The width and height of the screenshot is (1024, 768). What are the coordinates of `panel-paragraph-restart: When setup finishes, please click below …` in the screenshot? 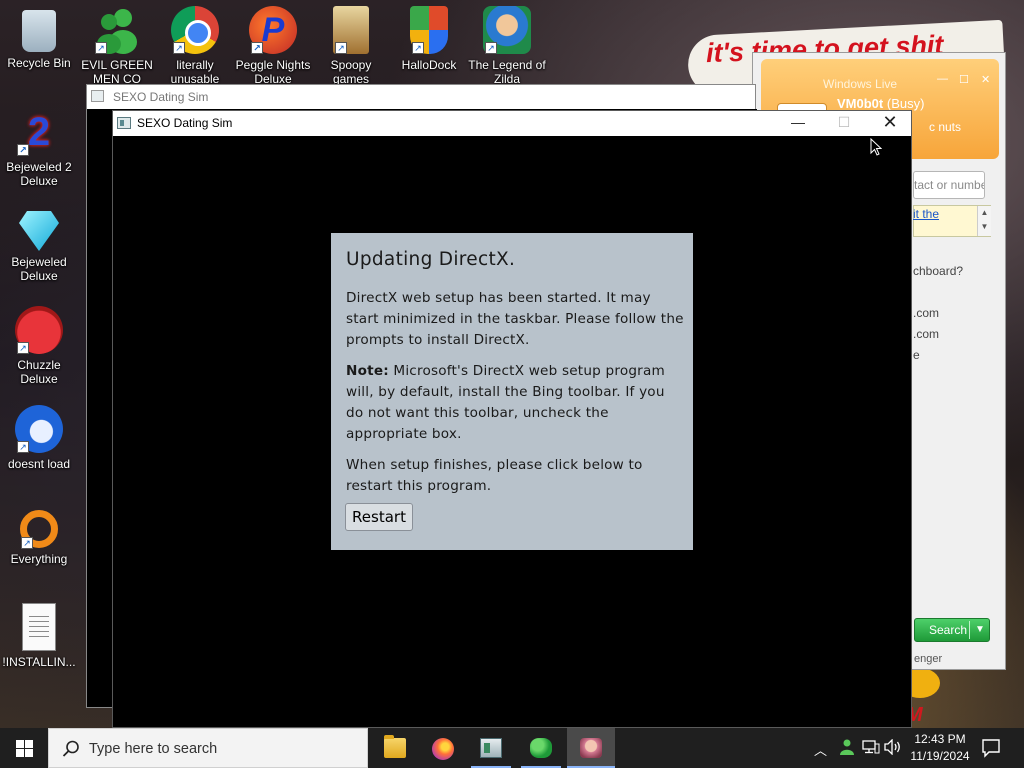 It's located at (494, 475).